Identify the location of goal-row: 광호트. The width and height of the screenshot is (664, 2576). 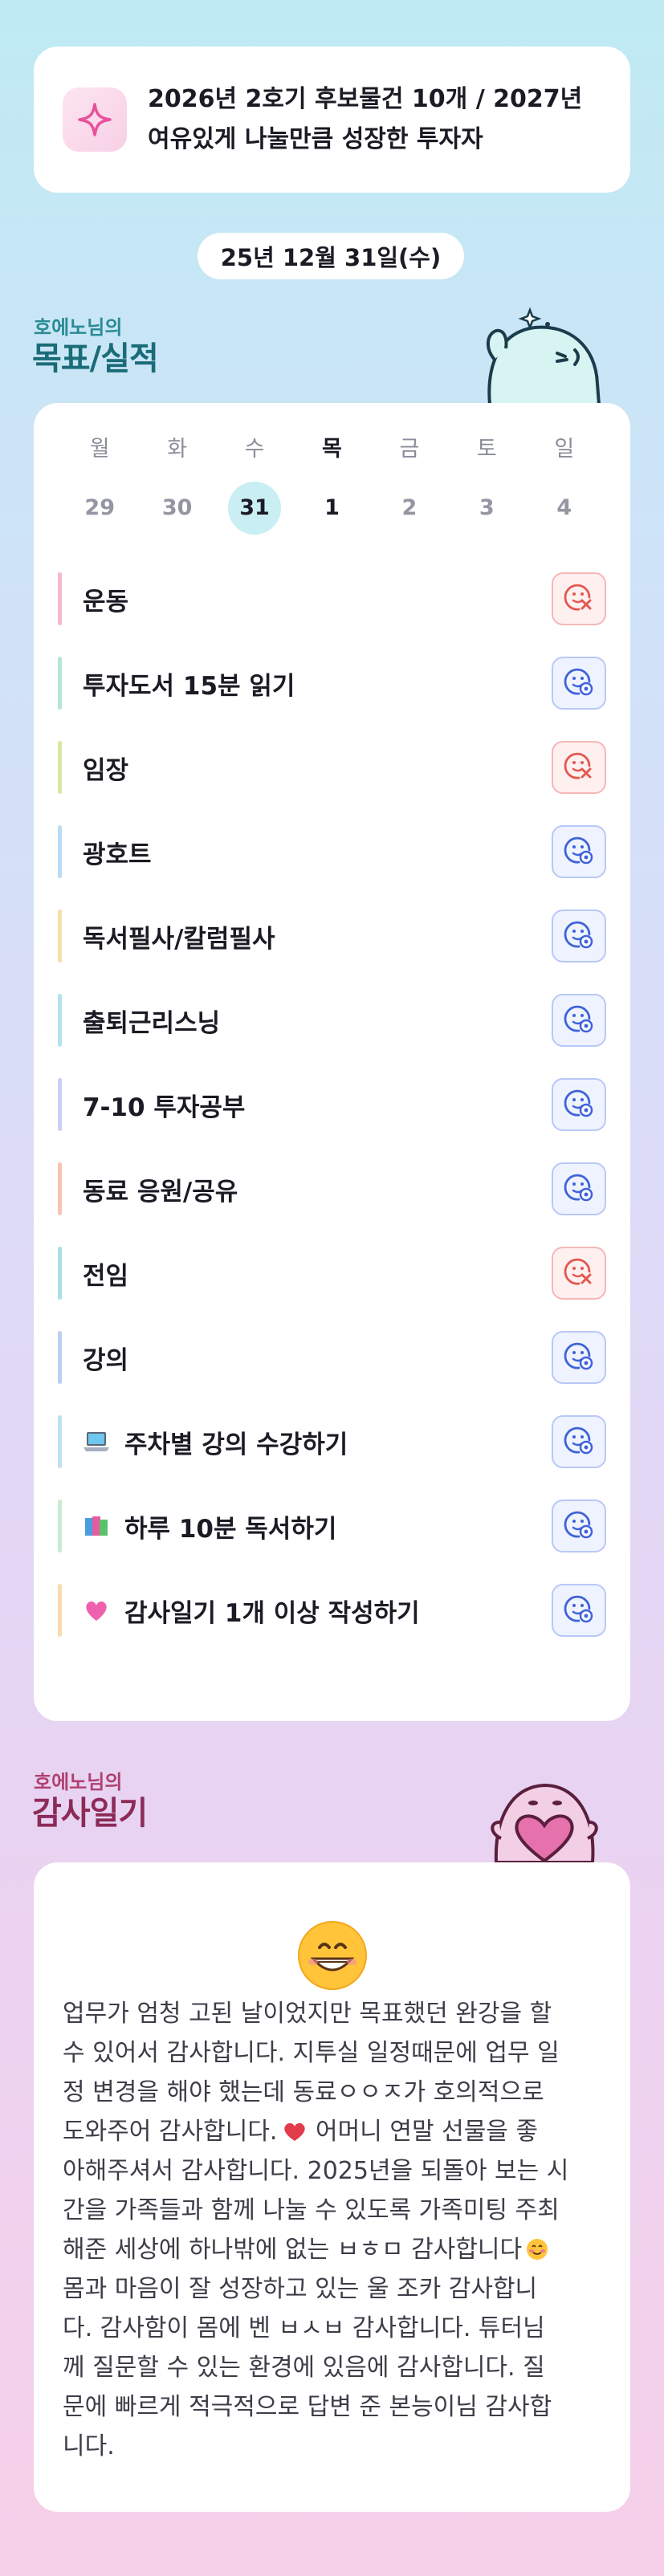
(332, 852).